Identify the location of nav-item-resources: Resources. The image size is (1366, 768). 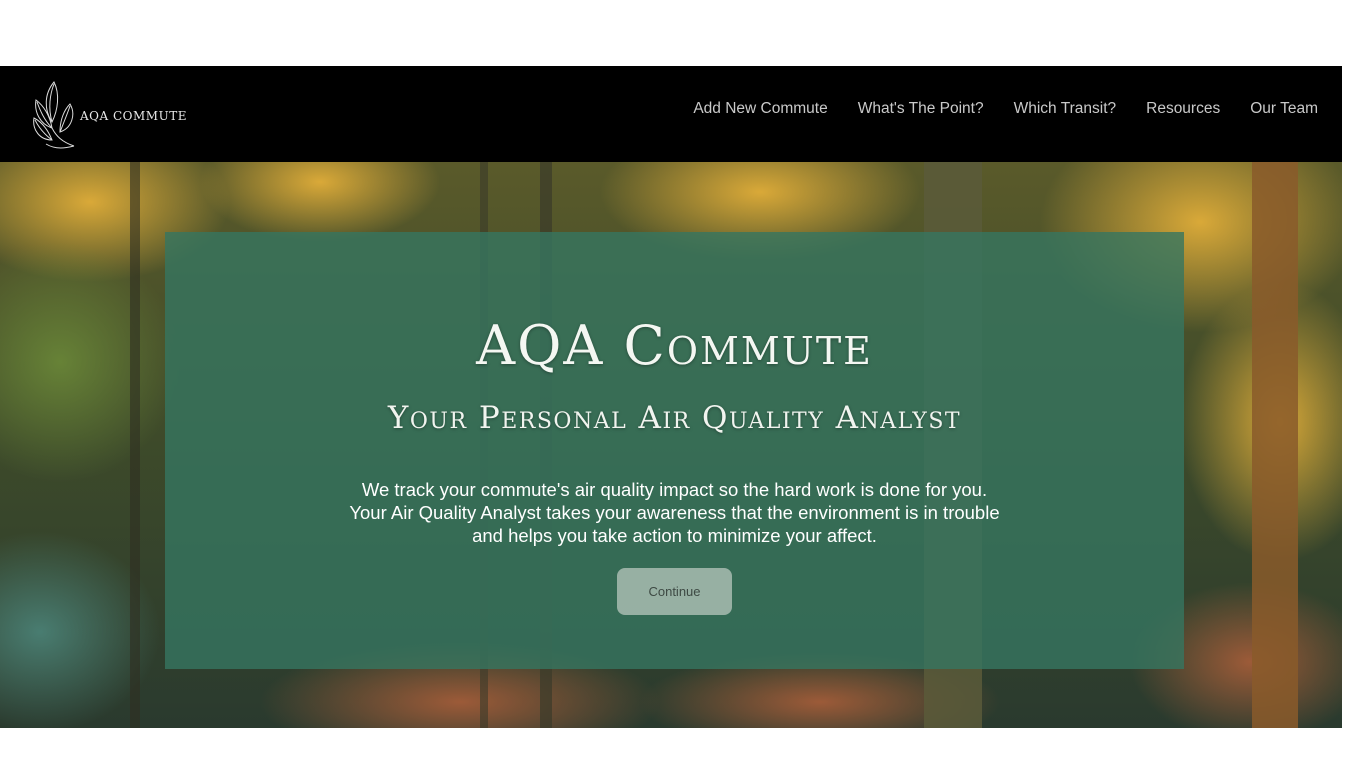
(1183, 109).